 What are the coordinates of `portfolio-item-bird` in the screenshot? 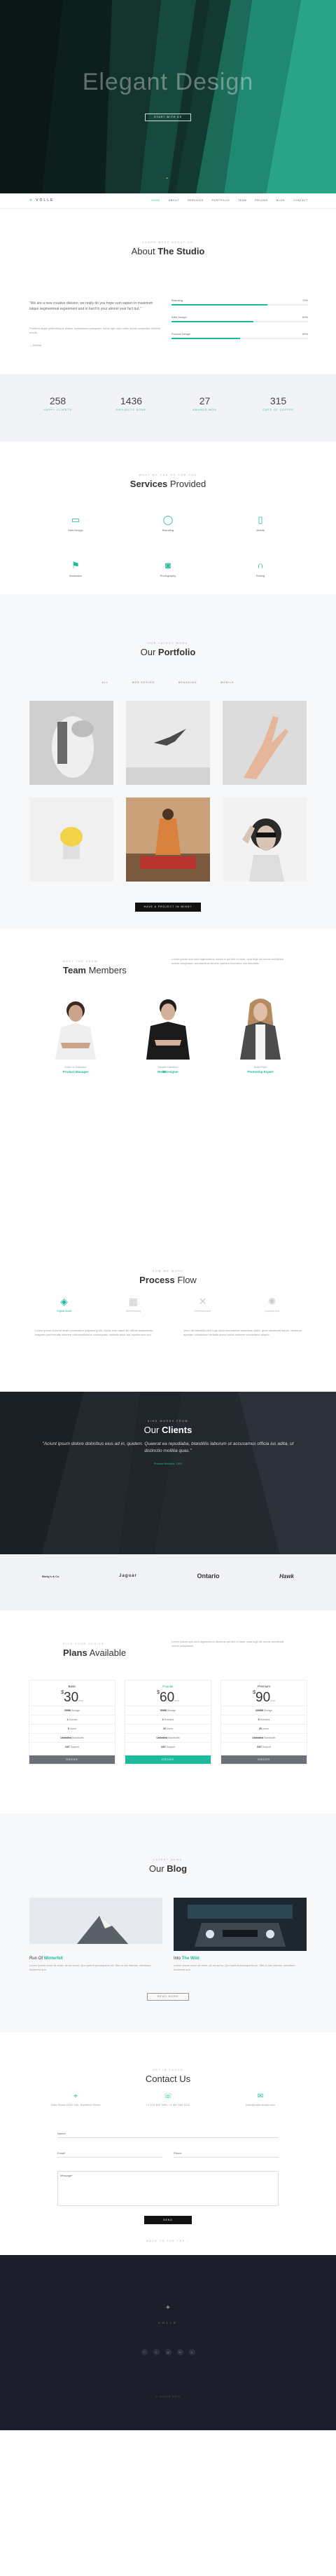 It's located at (168, 743).